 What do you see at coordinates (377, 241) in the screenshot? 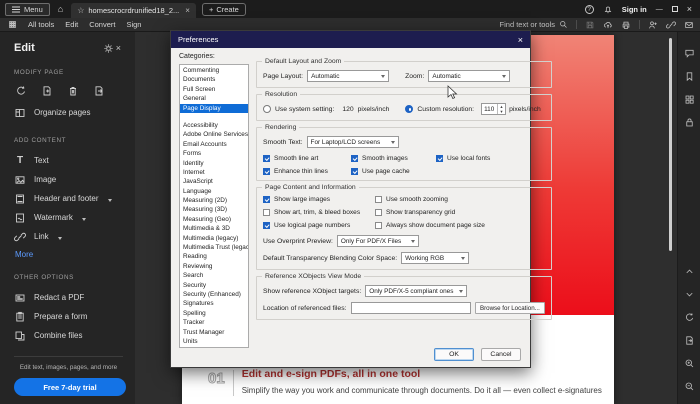
I see `overprint-preview-select: Only For PDF/X Files` at bounding box center [377, 241].